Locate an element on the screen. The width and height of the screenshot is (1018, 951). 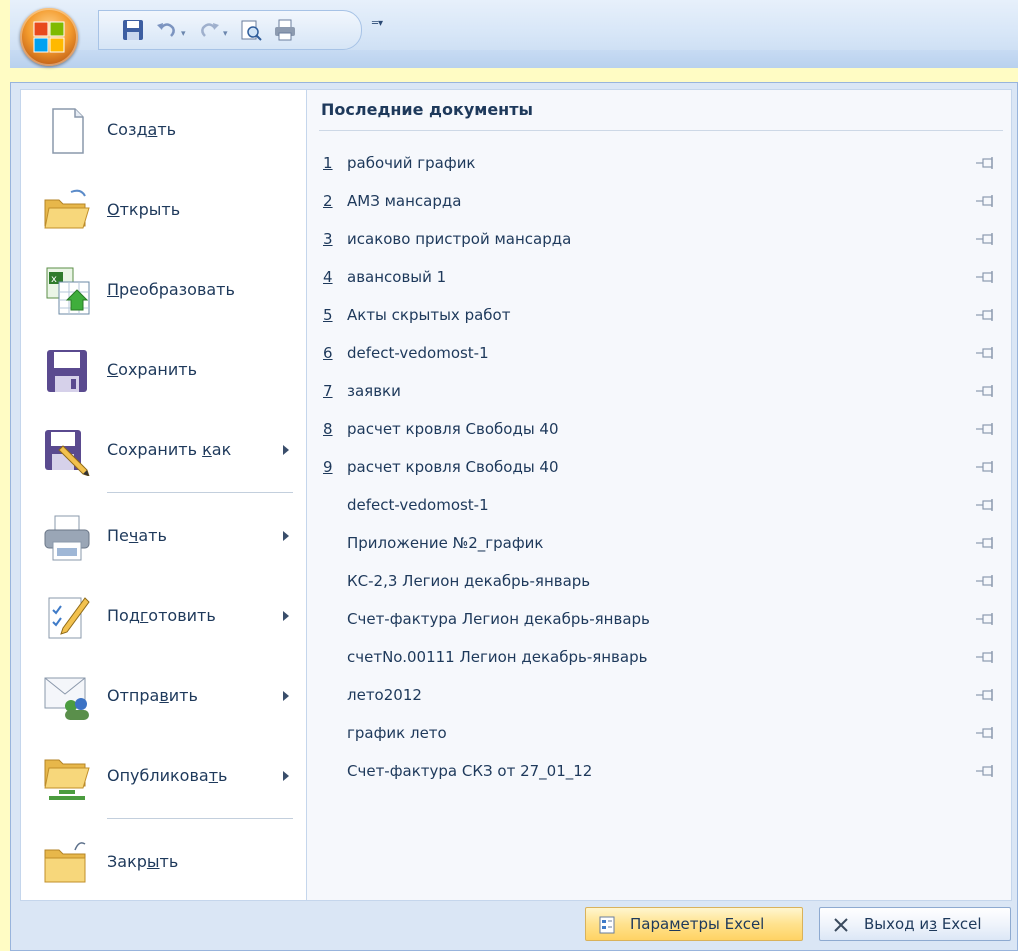
recent-document-item: лето2012 is located at coordinates (659, 695).